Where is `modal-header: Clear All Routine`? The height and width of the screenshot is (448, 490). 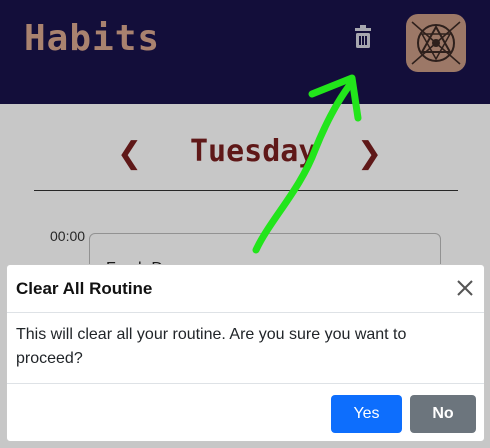
modal-header: Clear All Routine is located at coordinates (245, 289).